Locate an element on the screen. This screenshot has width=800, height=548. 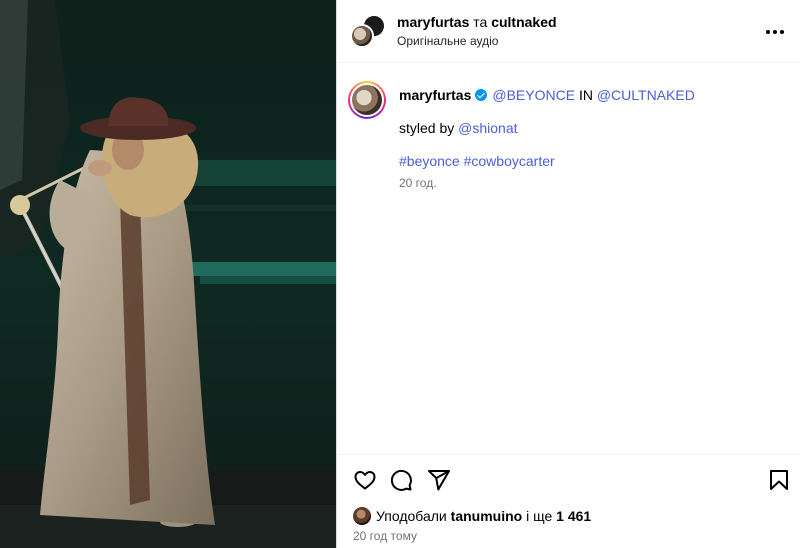
post-authors: maryfurtas та cultnaked is located at coordinates (477, 22).